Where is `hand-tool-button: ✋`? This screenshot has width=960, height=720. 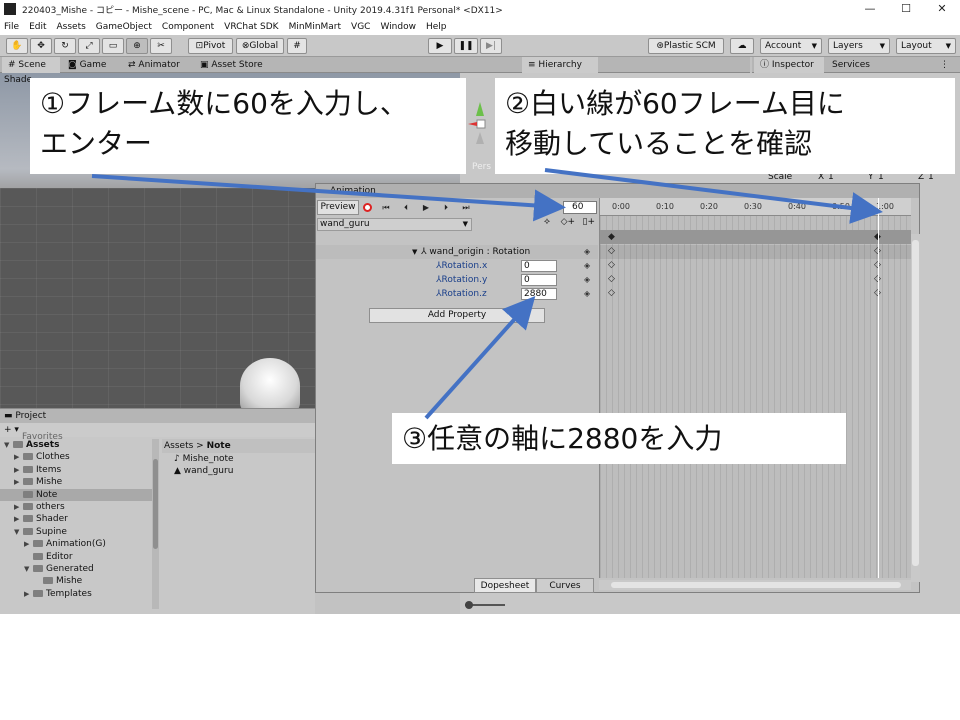
hand-tool-button: ✋ is located at coordinates (17, 46).